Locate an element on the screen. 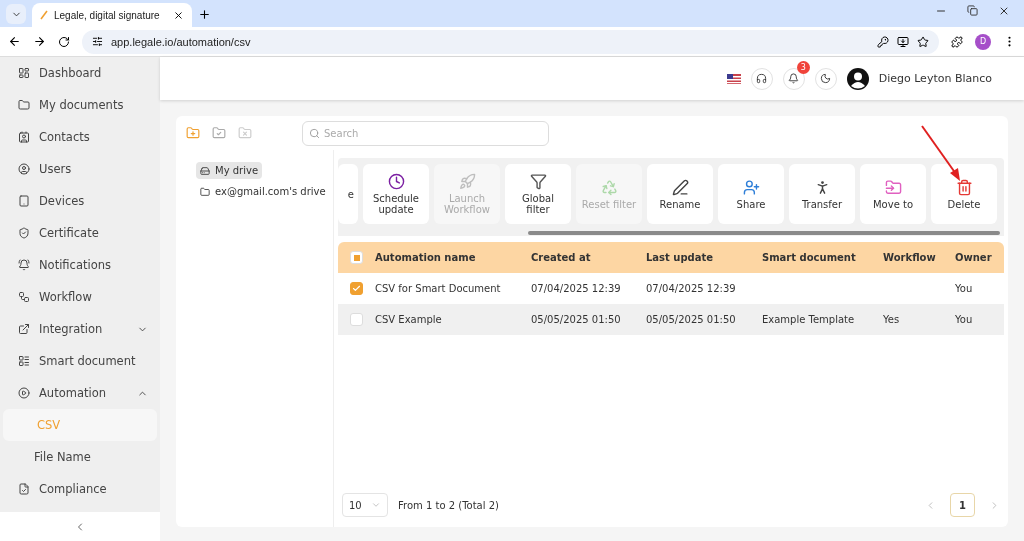 This screenshot has height=541, width=1024. notification-badge: 3 is located at coordinates (803, 67).